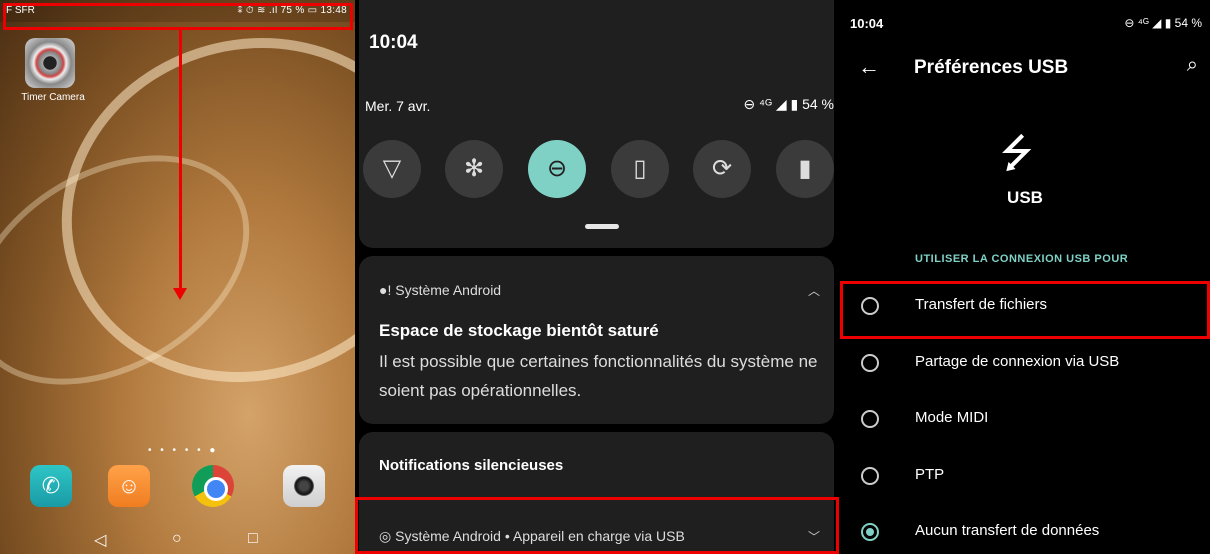 The image size is (1210, 554). What do you see at coordinates (471, 465) in the screenshot?
I see `silent-notifications-header: Notifications silencieuses` at bounding box center [471, 465].